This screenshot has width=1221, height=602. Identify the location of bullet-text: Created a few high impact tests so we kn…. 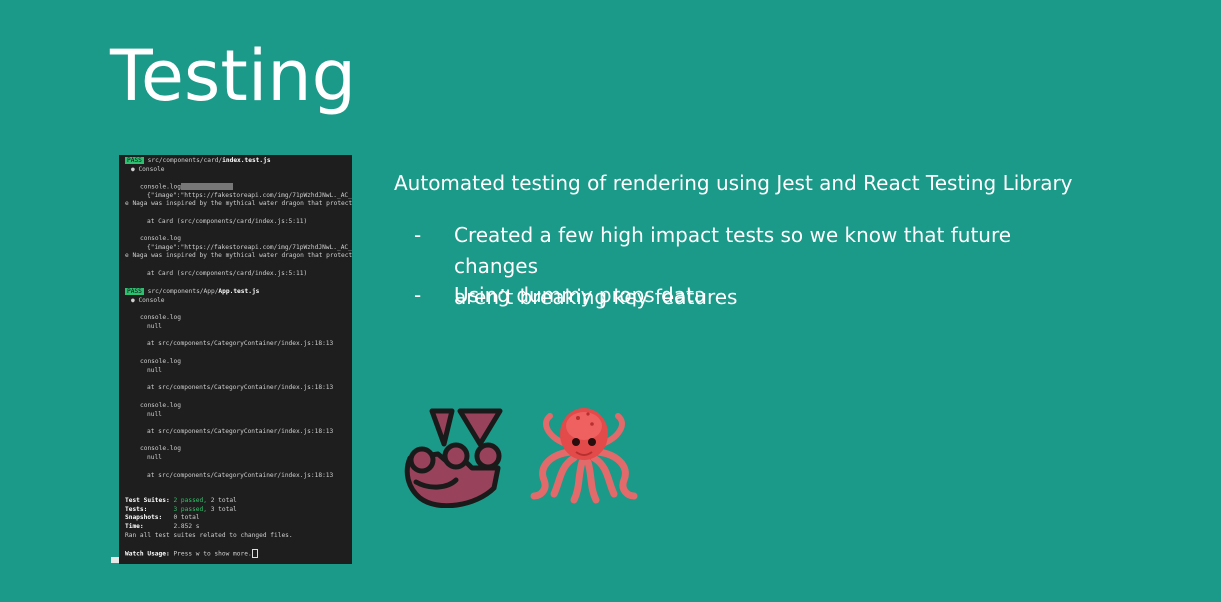
(733, 250).